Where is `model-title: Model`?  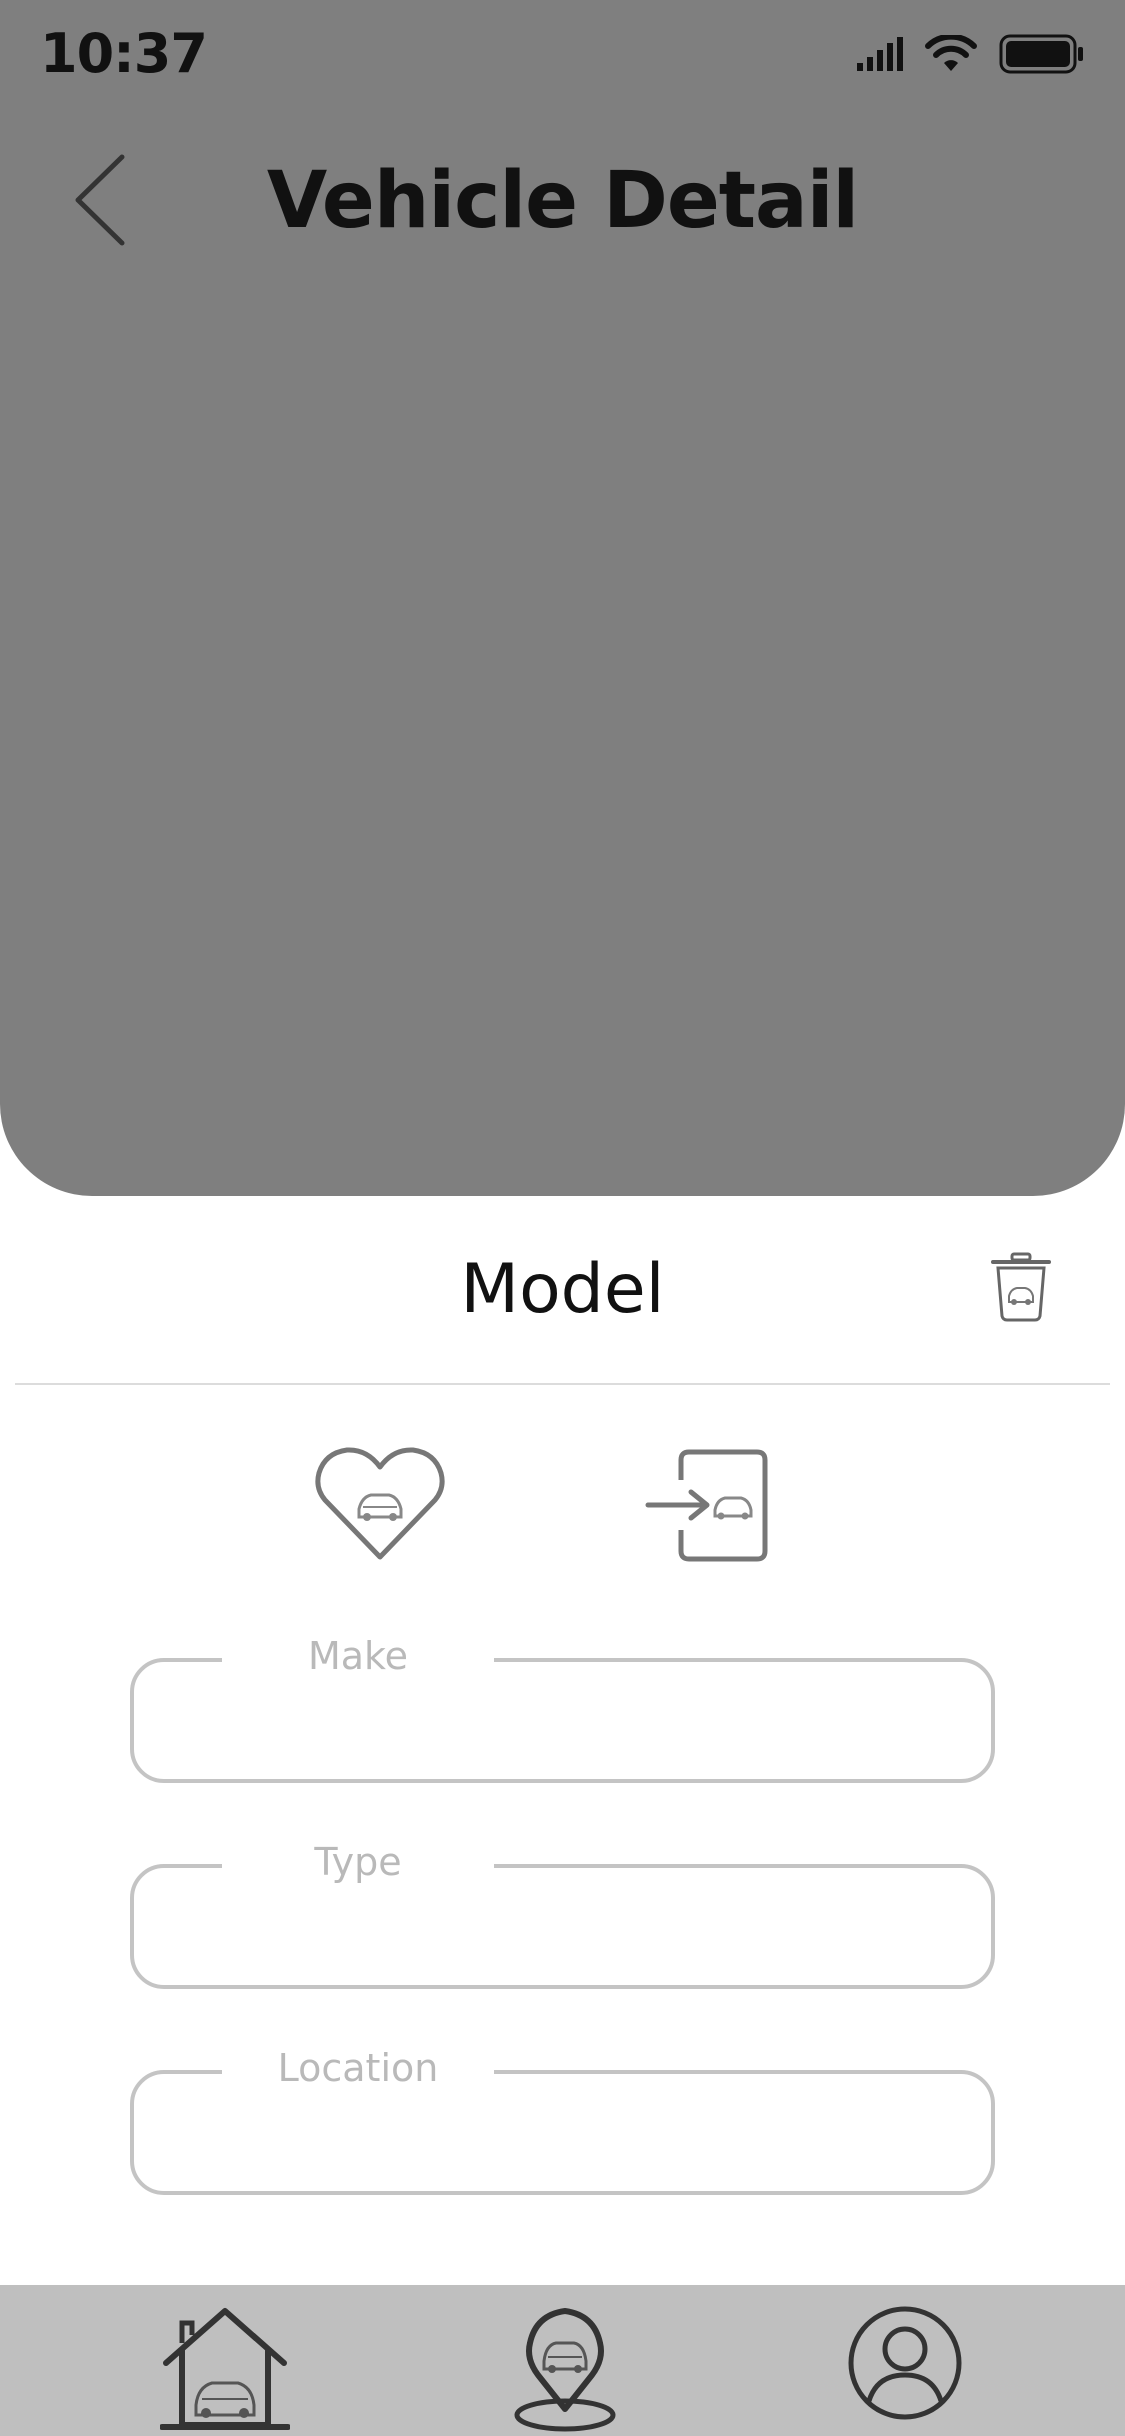
model-title: Model is located at coordinates (562, 1289).